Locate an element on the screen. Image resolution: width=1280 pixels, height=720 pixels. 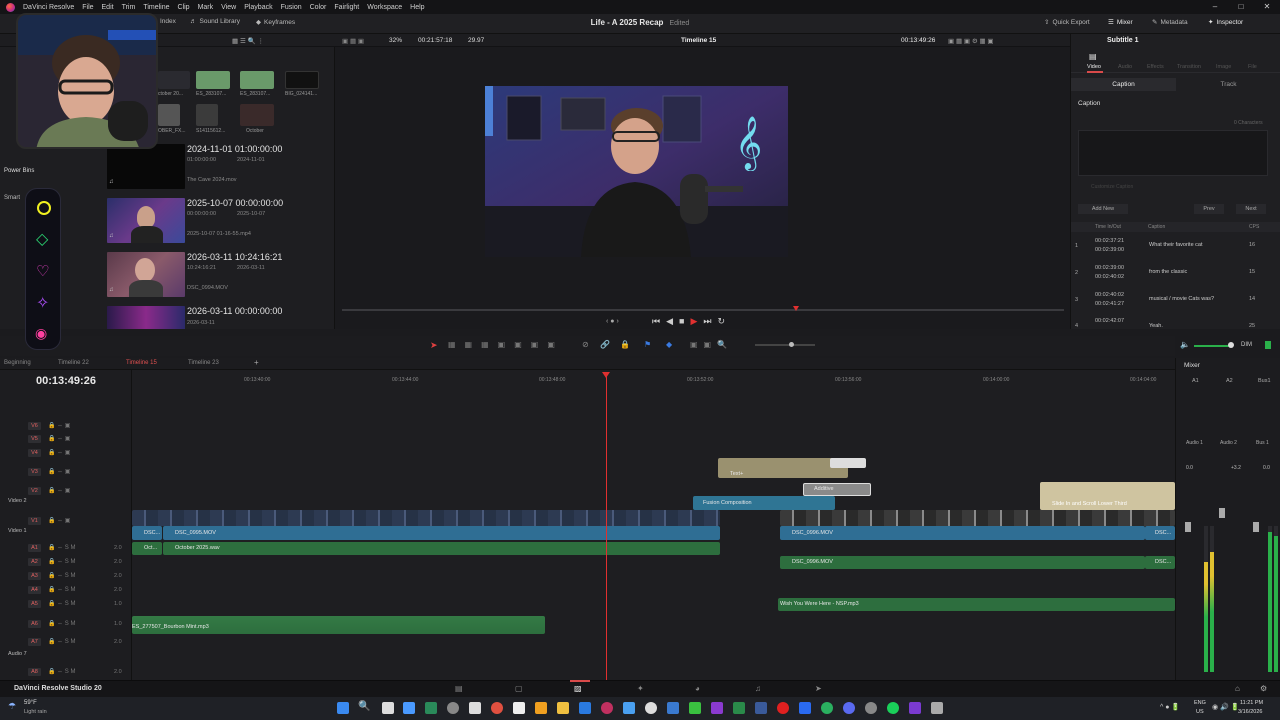
audio-track-header: A6 🔒 ⇔ S M 1.0 is located at coordinates (66, 626).